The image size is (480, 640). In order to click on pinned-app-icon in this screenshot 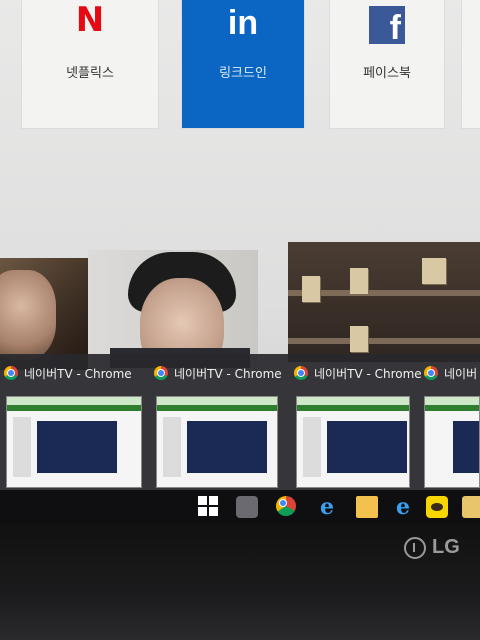, I will do `click(247, 507)`.